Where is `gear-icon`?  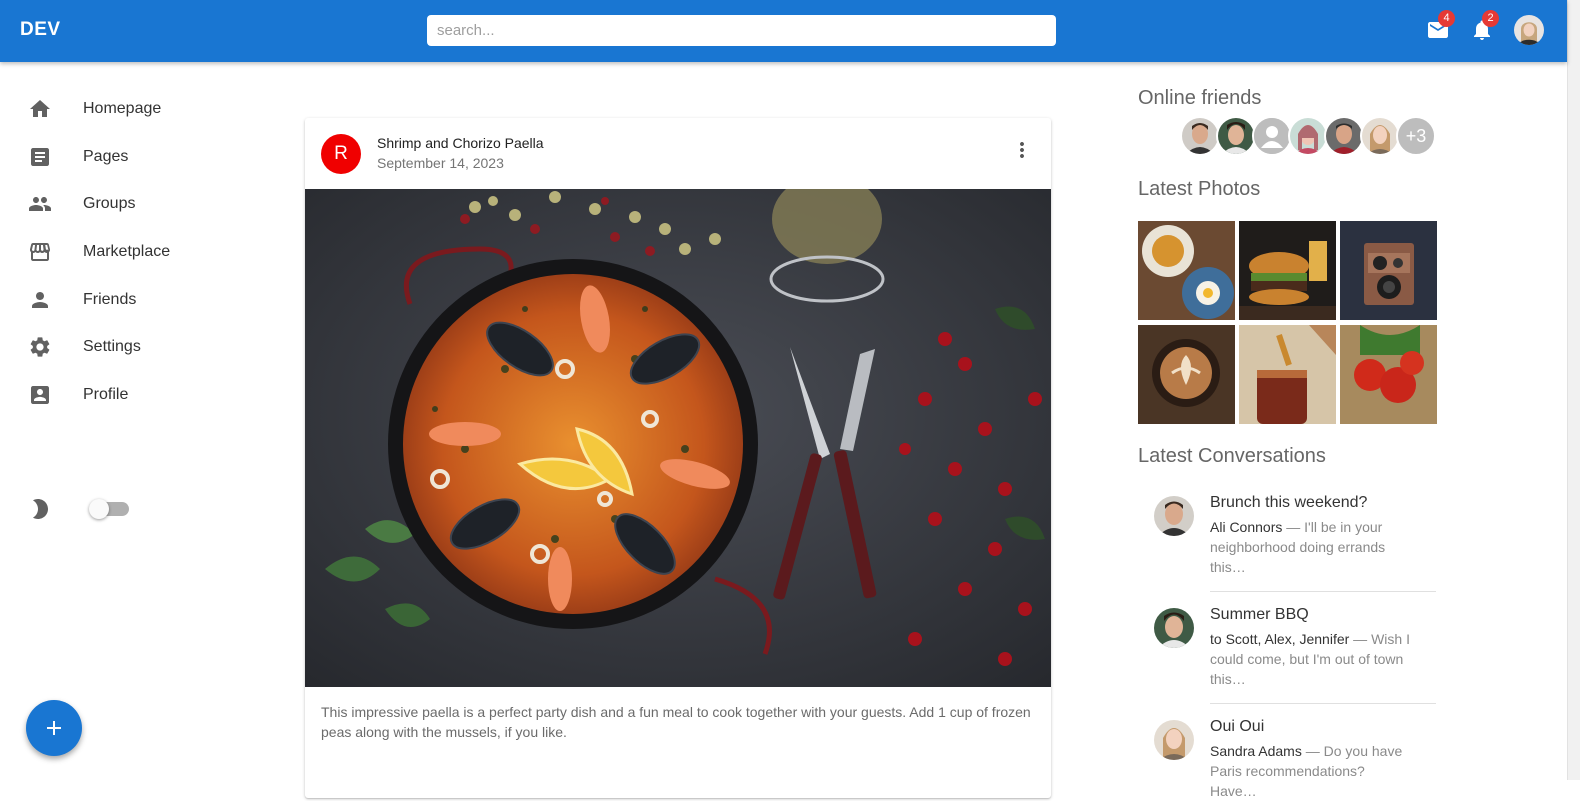 gear-icon is located at coordinates (40, 347).